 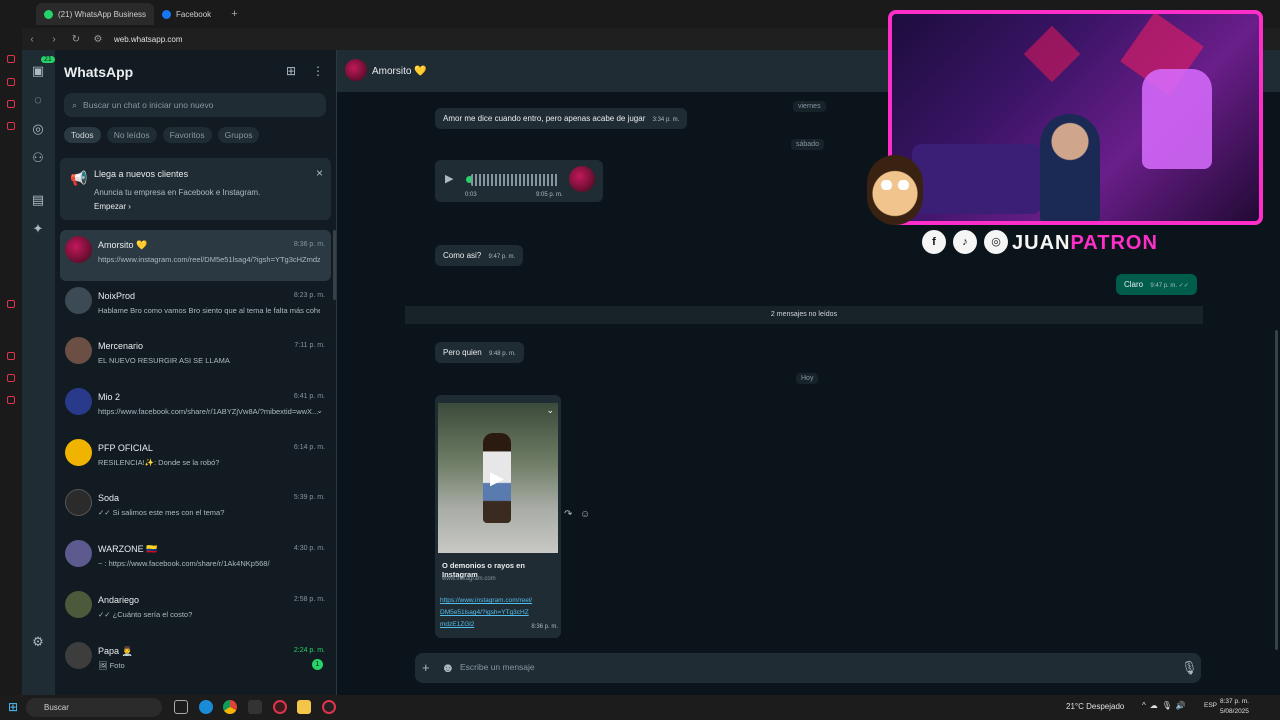 What do you see at coordinates (1210, 705) in the screenshot?
I see `language-indicator: ESP` at bounding box center [1210, 705].